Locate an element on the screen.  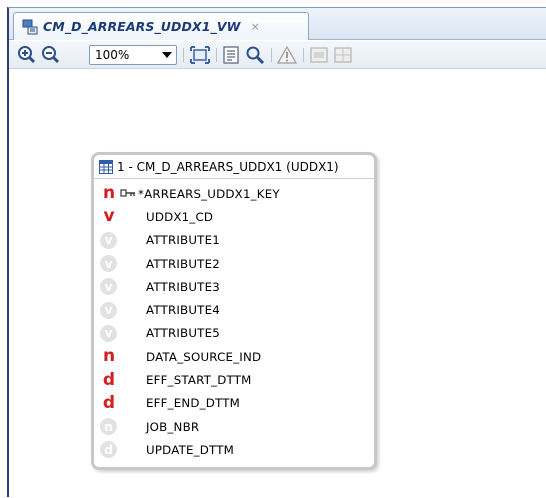
column-row: d EFF_START_DTTM is located at coordinates (234, 379).